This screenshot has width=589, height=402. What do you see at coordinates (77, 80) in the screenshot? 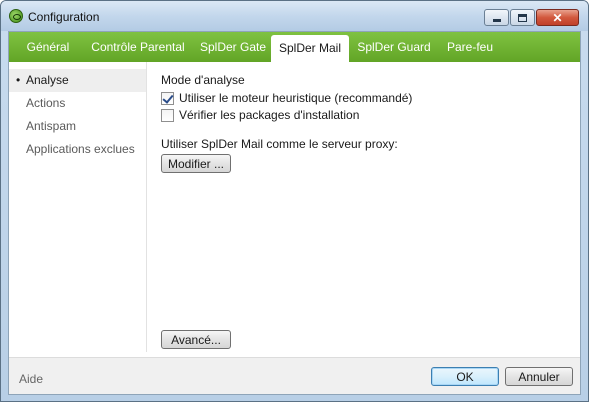
I see `sidebar-item-analyse: • Analyse` at bounding box center [77, 80].